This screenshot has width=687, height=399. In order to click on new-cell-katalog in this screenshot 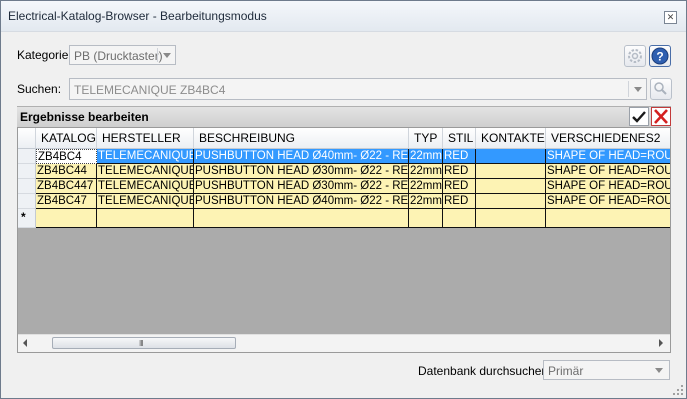, I will do `click(66, 218)`.